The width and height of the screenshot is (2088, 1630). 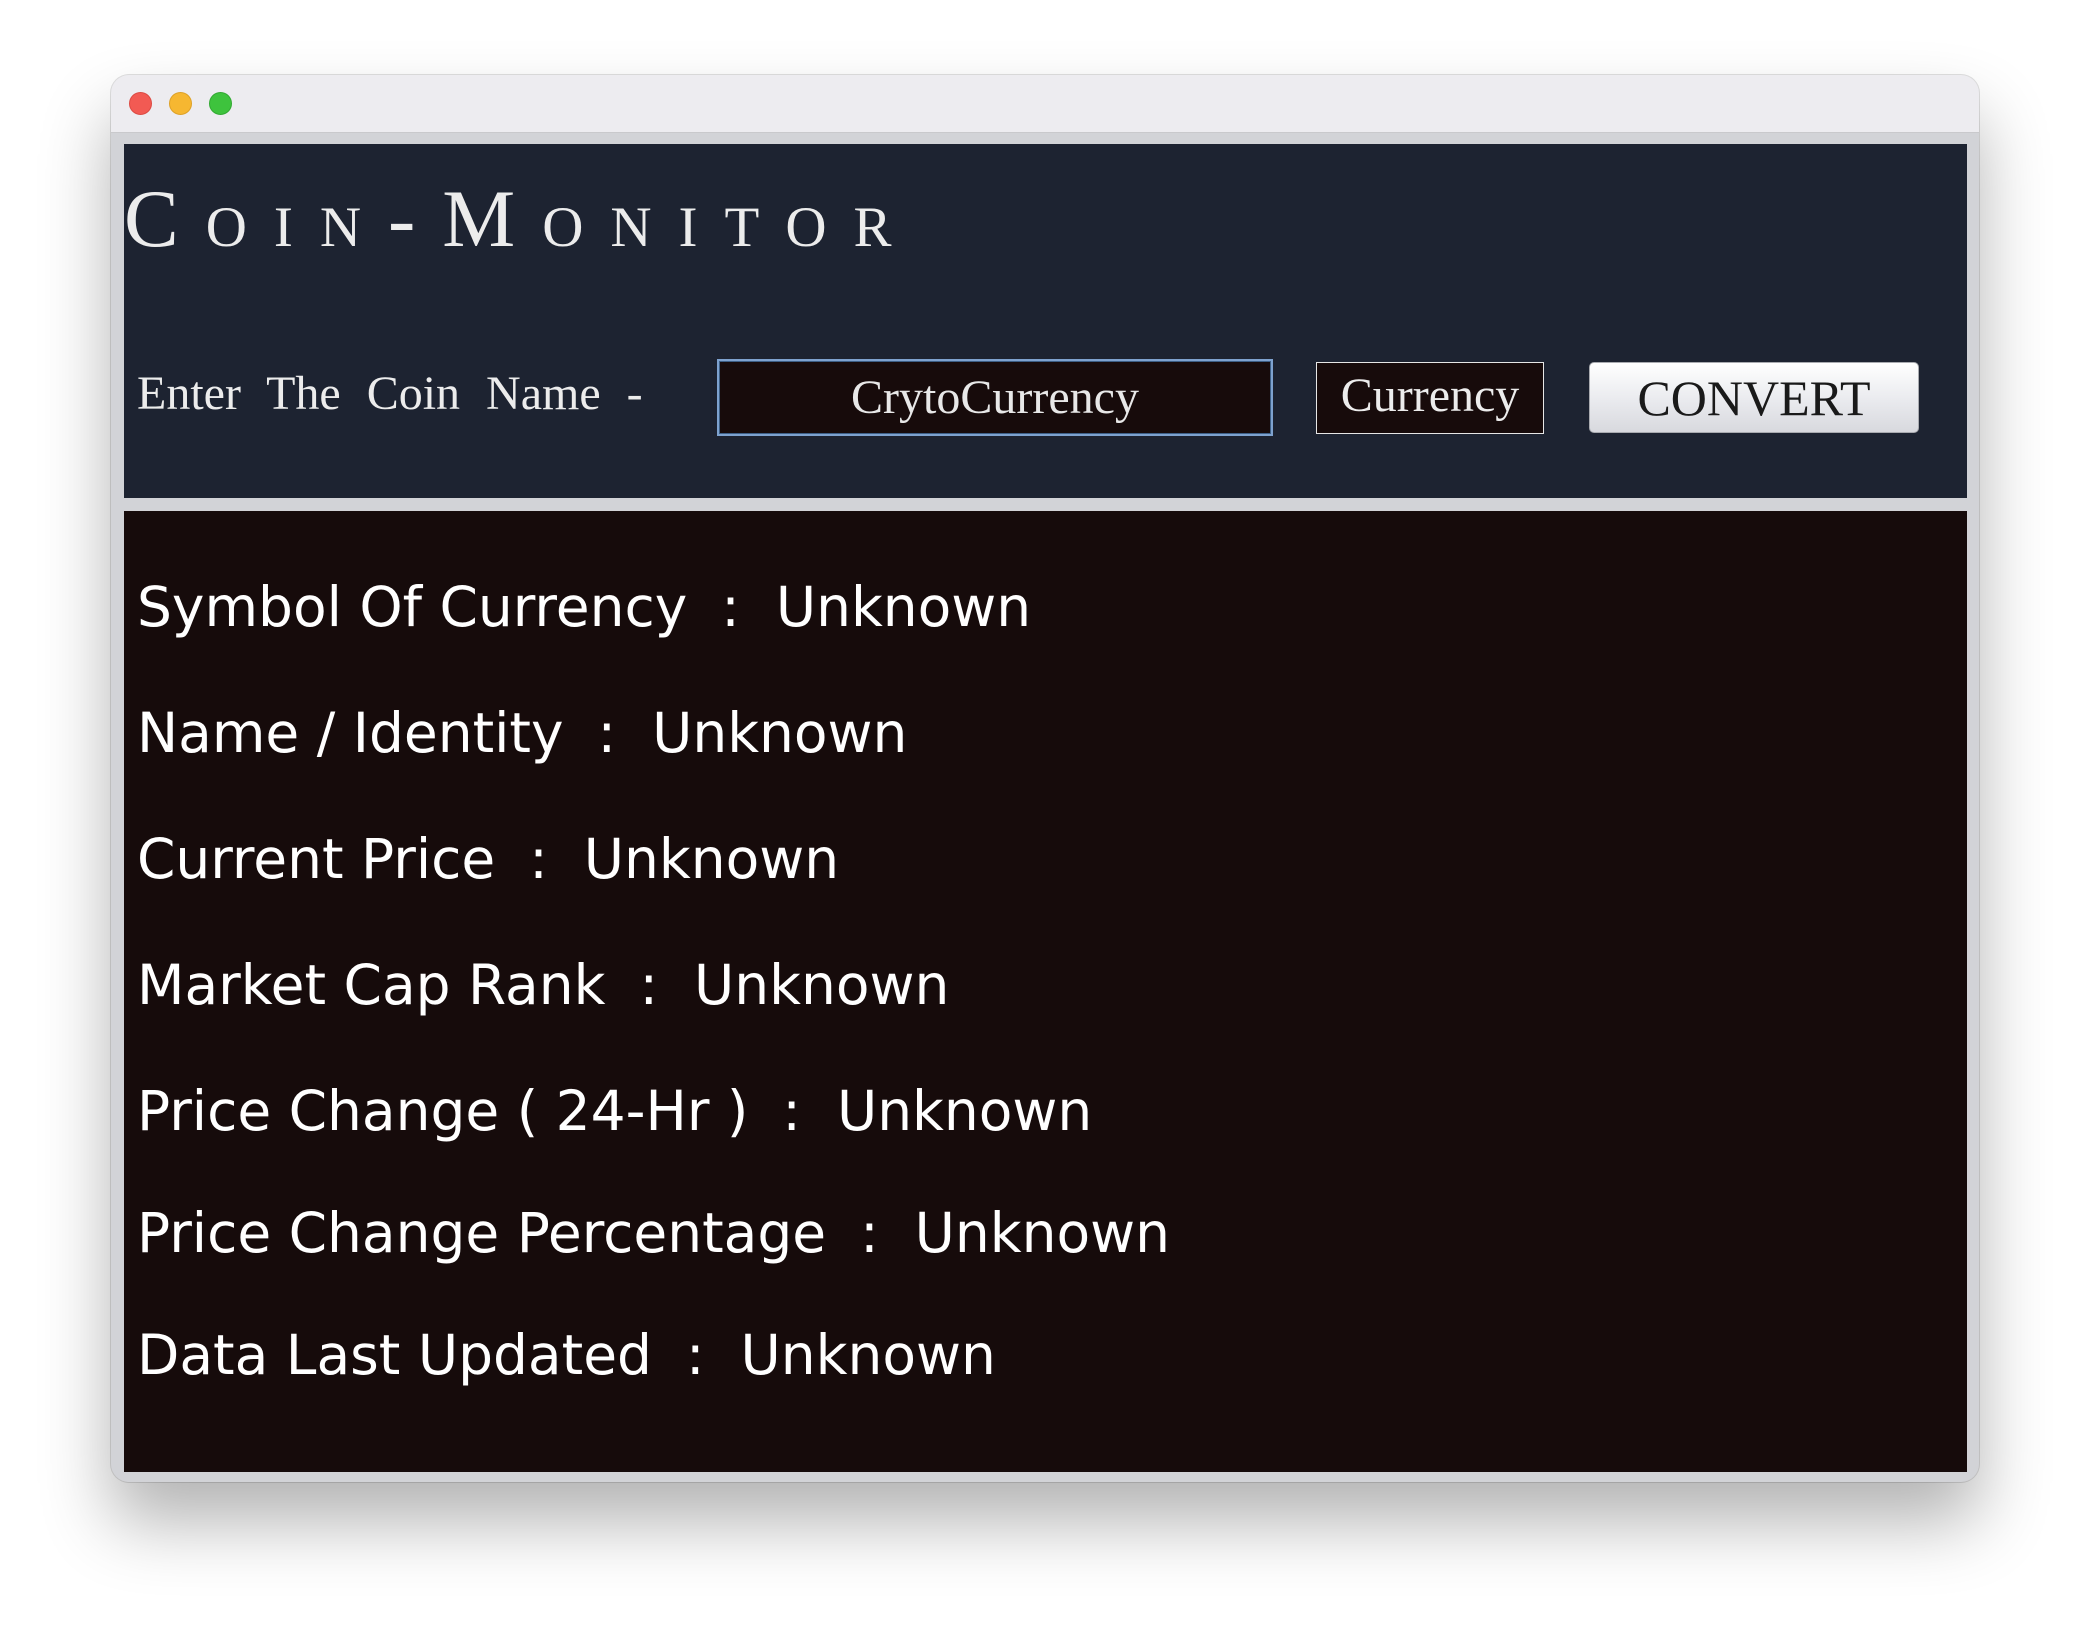 I want to click on info-label: Current Price, so click(x=316, y=859).